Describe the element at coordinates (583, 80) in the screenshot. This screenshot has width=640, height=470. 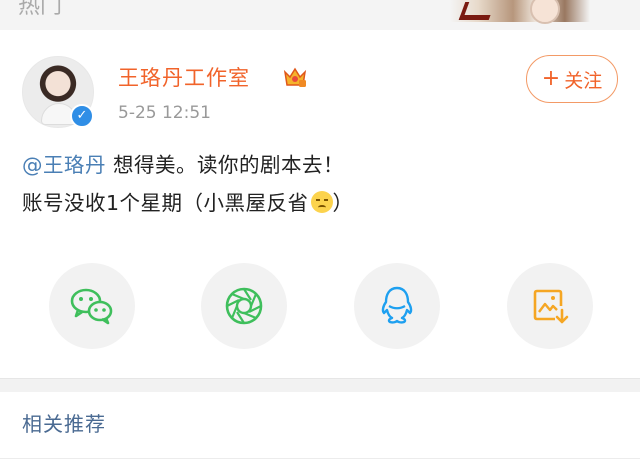
I see `follow-label: 关注` at that location.